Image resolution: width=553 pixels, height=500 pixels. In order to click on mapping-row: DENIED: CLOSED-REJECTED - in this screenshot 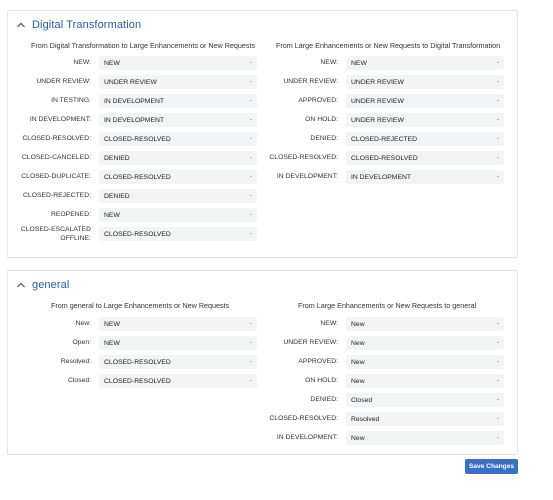, I will do `click(378, 139)`.